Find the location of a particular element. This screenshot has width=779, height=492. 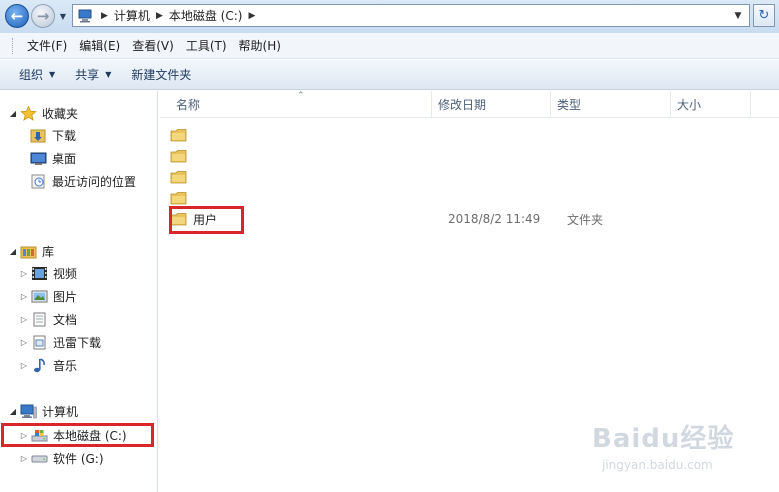

menu-file: 文件(F) is located at coordinates (47, 45).